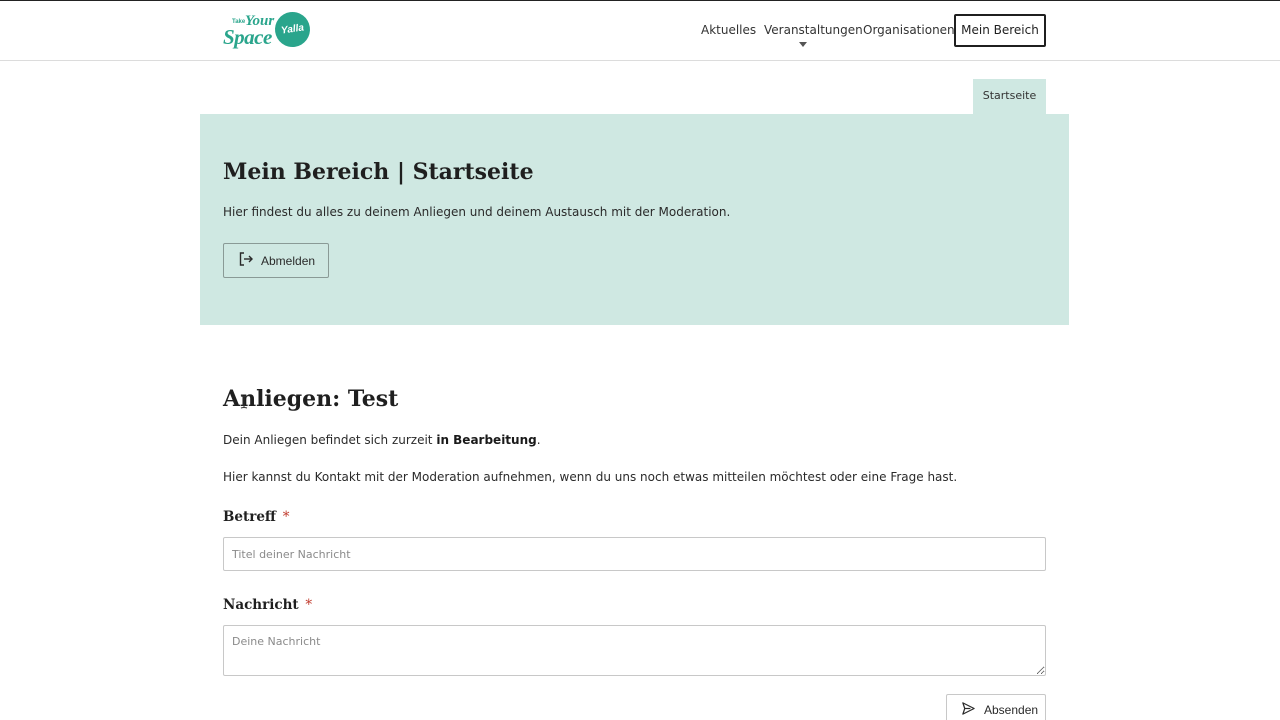  I want to click on send-button: Absenden, so click(996, 707).